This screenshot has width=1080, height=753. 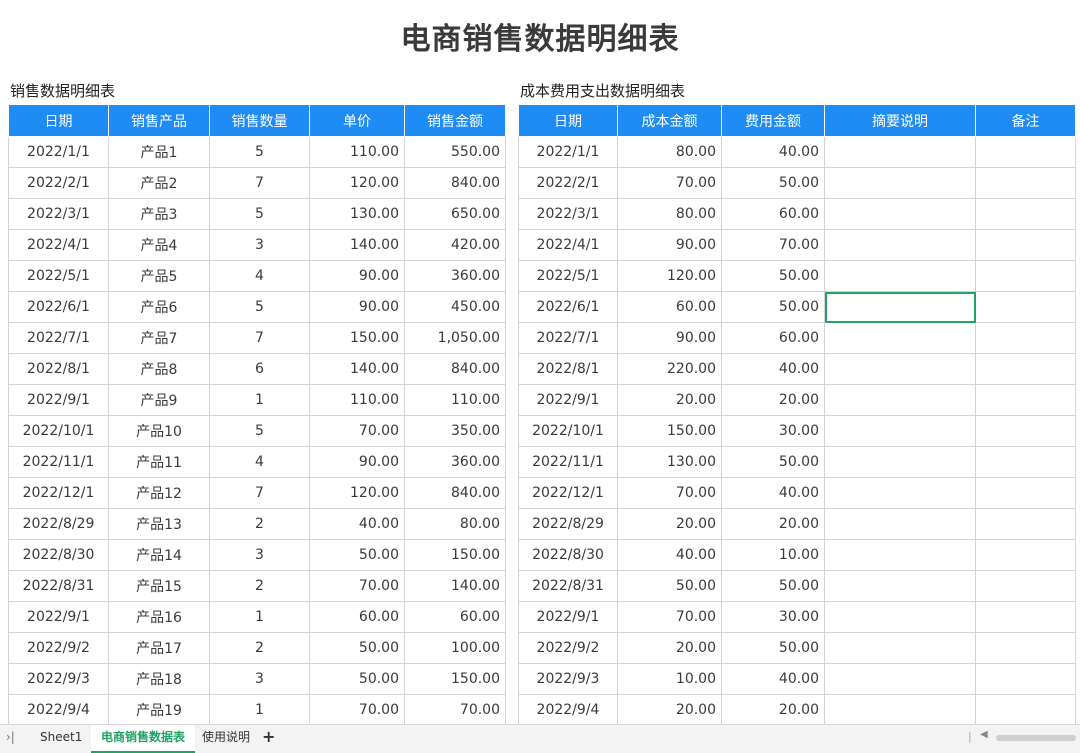 I want to click on column-header-sales-amount: 销售金额, so click(x=455, y=120).